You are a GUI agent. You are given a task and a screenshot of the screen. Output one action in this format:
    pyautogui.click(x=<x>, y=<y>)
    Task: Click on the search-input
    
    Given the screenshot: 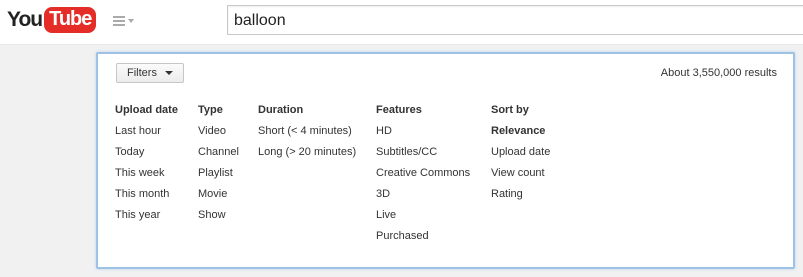 What is the action you would take?
    pyautogui.click(x=514, y=20)
    